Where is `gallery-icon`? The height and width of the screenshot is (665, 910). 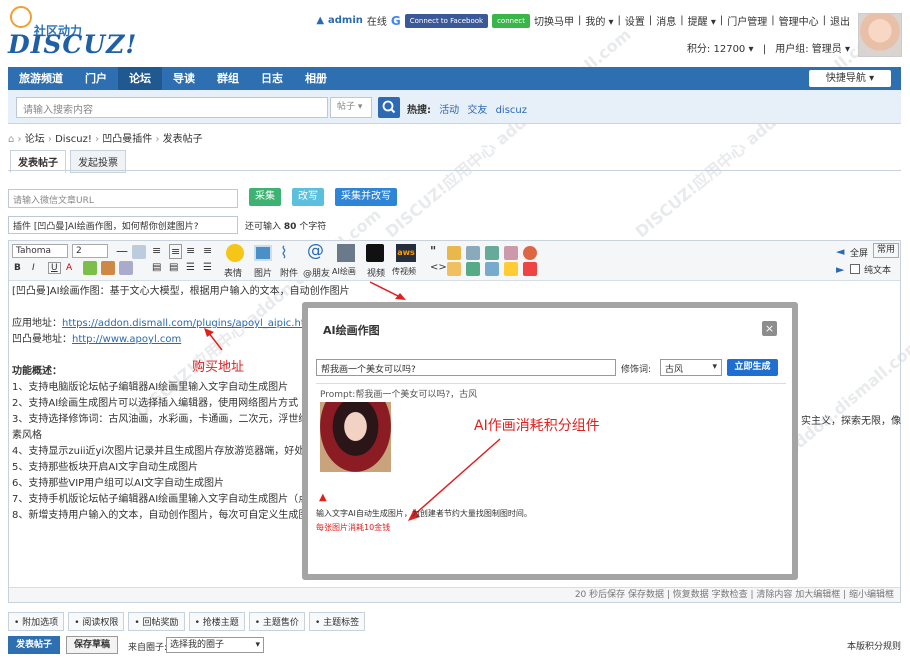 gallery-icon is located at coordinates (473, 269).